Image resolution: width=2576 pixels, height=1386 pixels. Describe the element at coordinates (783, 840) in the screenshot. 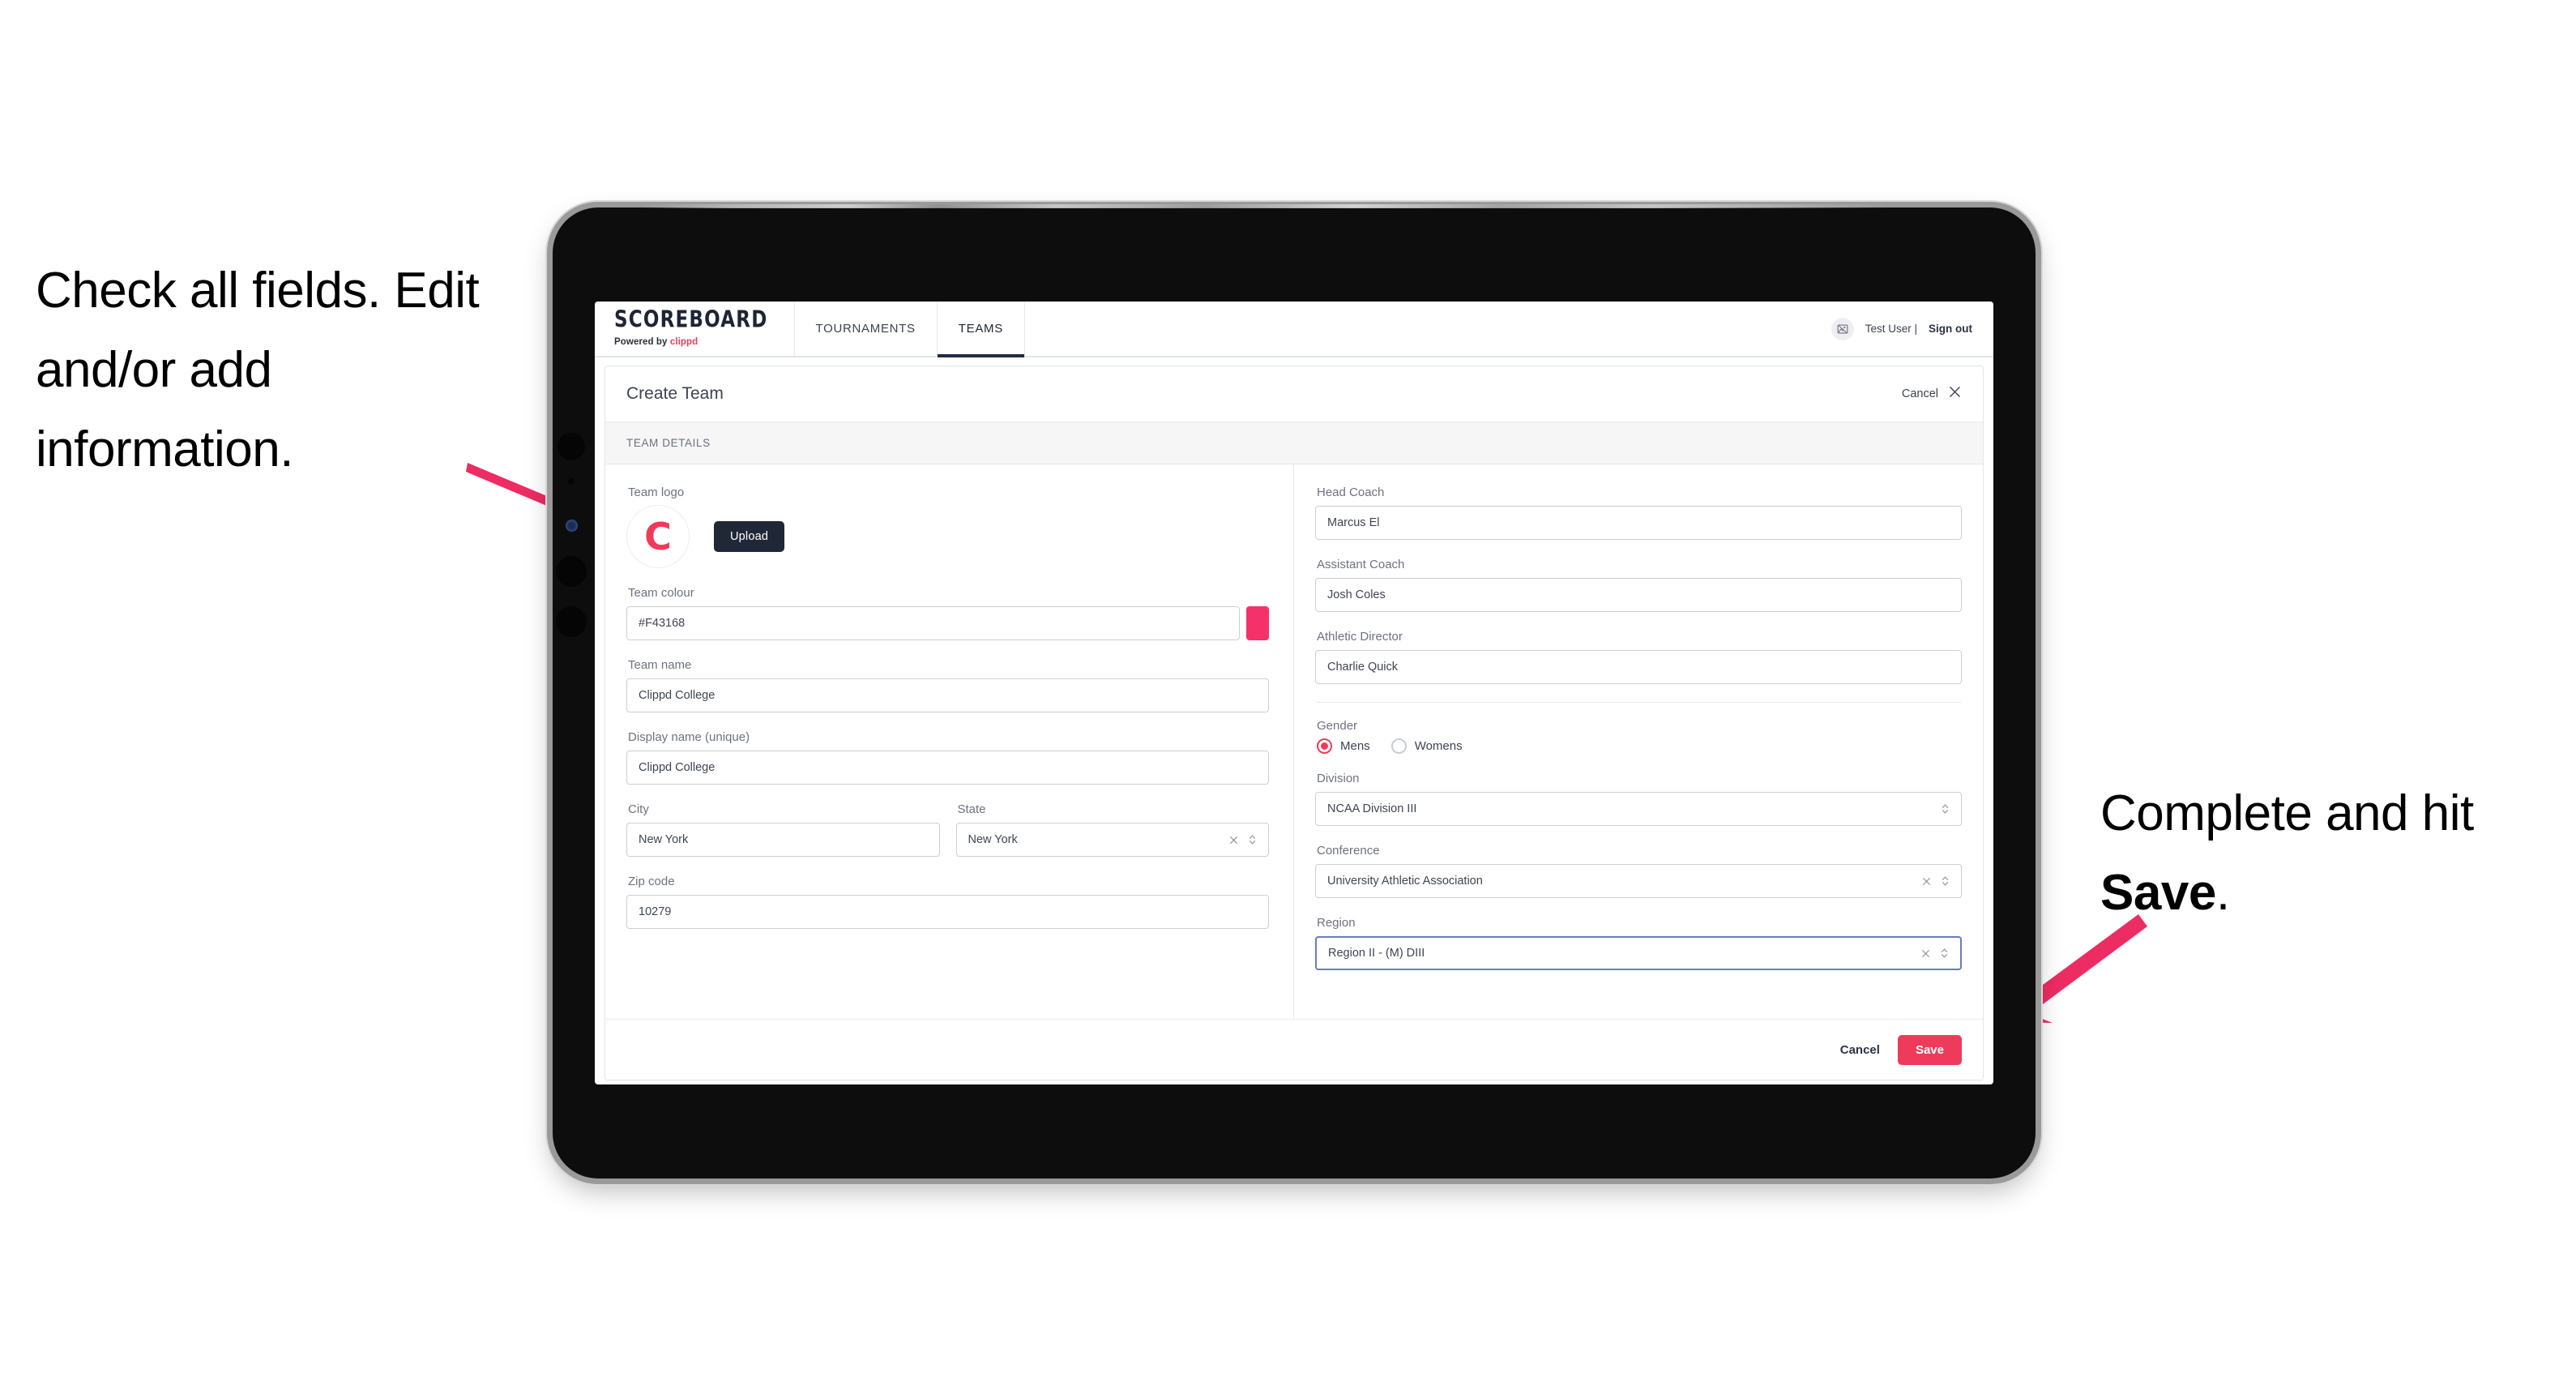

I see `city-input: New York` at that location.